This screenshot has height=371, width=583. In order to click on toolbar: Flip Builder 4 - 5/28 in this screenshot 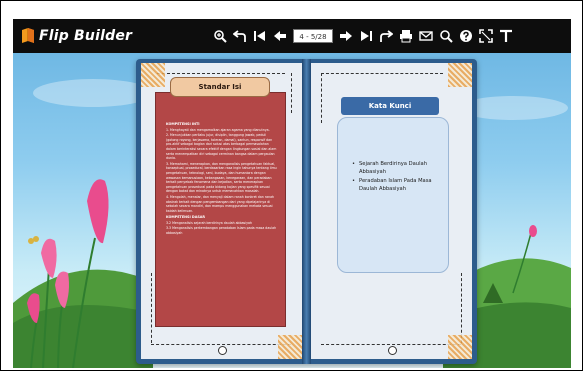, I will do `click(292, 36)`.